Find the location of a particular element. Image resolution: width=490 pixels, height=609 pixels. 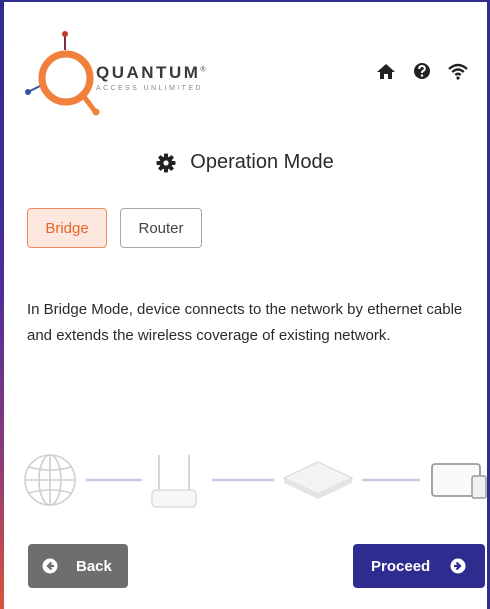

help-icon is located at coordinates (422, 71).